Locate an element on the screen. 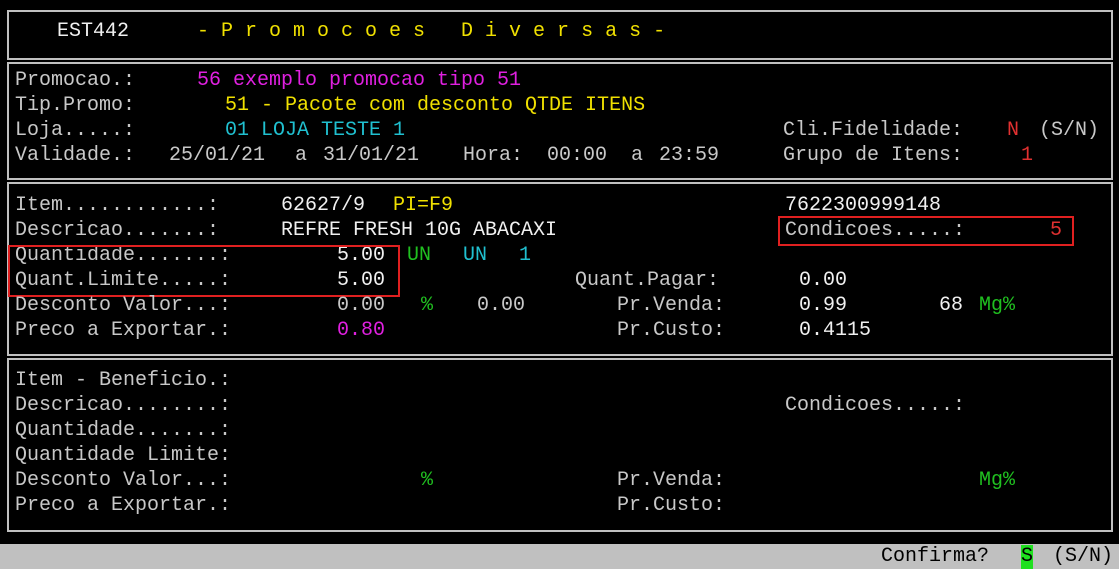 The image size is (1119, 569). beneficio-desconto-label: Desconto Valor...: is located at coordinates (123, 480).